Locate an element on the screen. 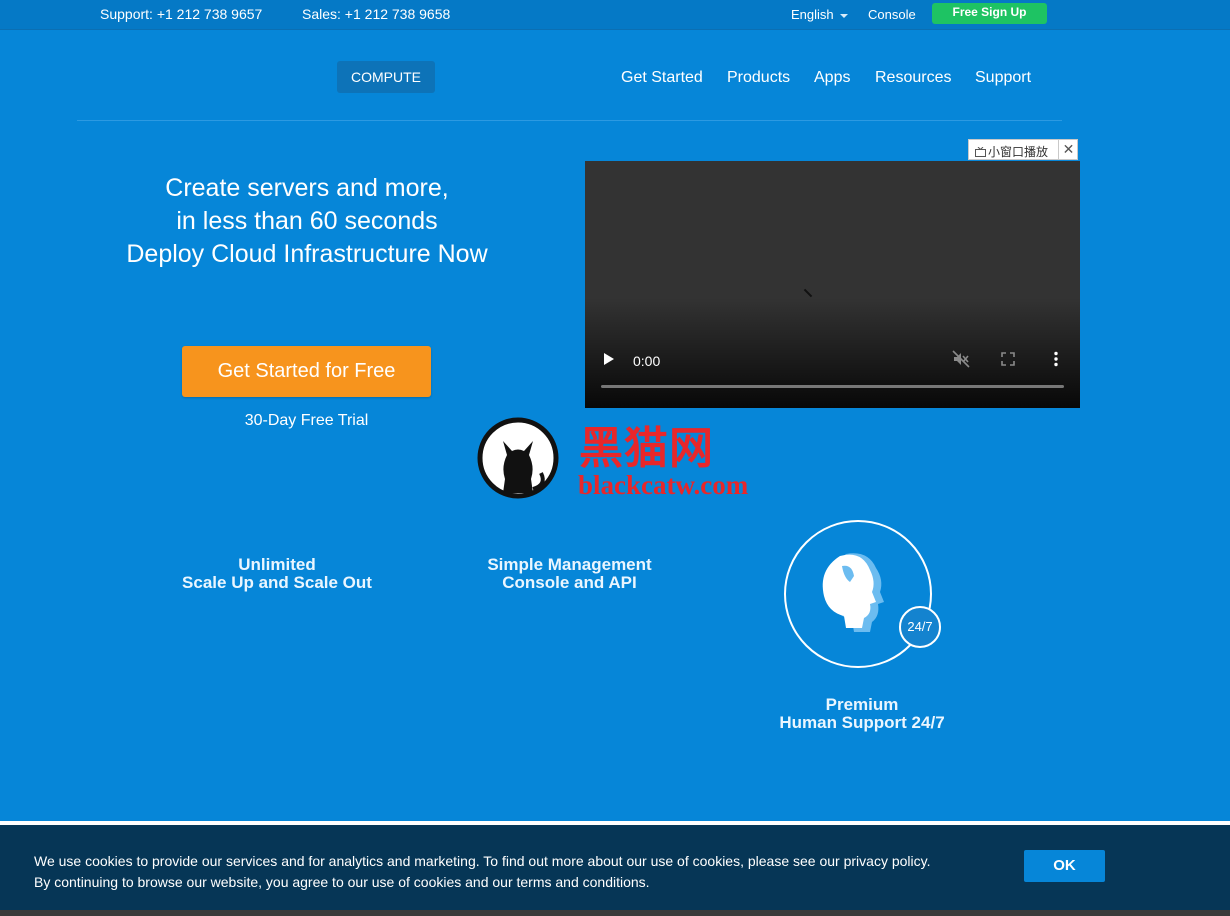 This screenshot has height=916, width=1230. bottom-strip is located at coordinates (615, 913).